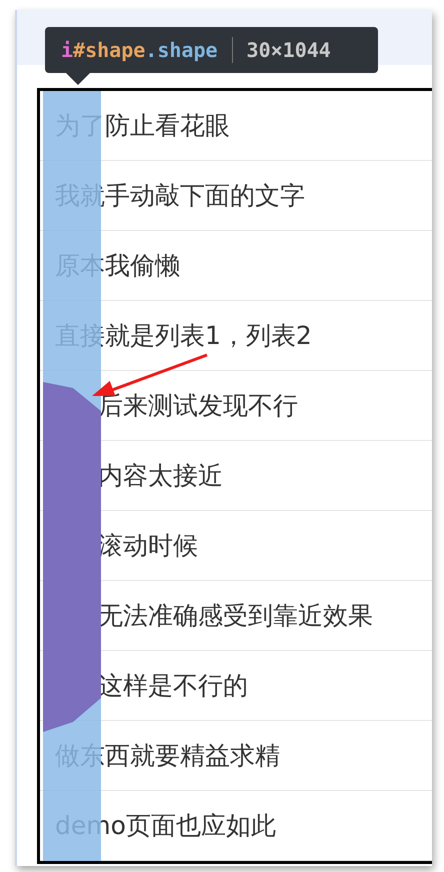  Describe the element at coordinates (139, 50) in the screenshot. I see `selector-label: i#shape.shape` at that location.